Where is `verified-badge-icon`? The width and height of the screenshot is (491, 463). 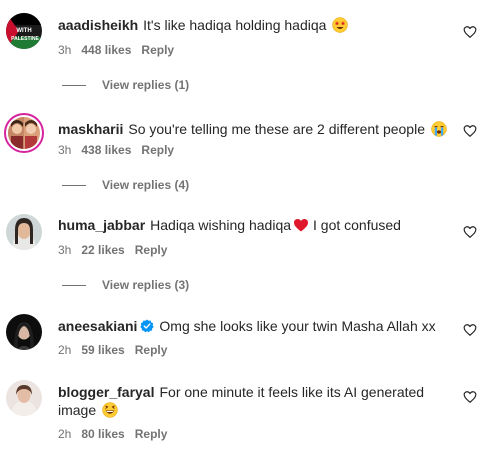 verified-badge-icon is located at coordinates (147, 326).